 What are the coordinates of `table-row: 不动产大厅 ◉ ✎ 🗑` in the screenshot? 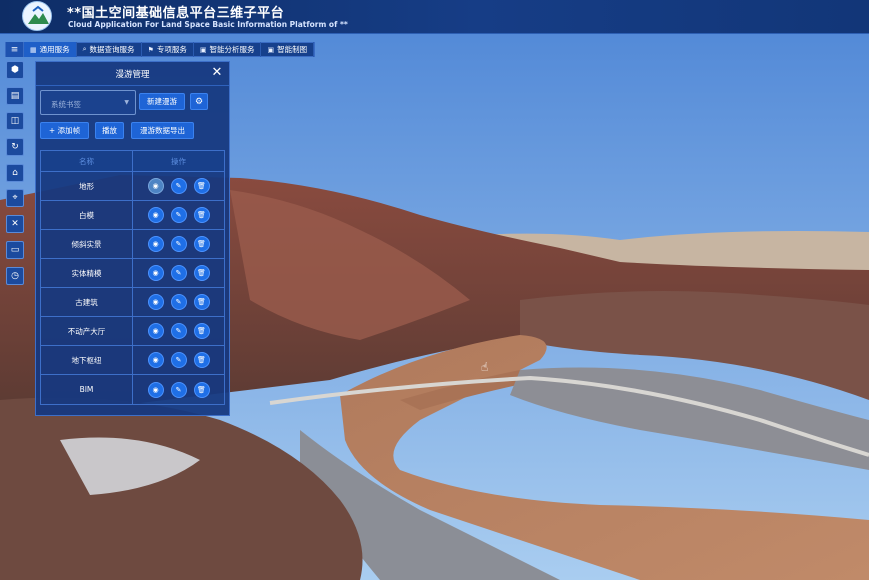 It's located at (132, 331).